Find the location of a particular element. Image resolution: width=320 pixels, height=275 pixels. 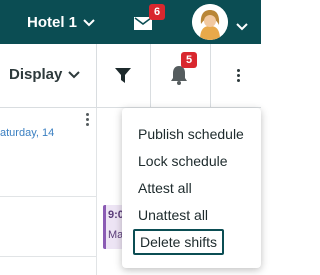

day-header-label: aturday, 14 is located at coordinates (27, 133).